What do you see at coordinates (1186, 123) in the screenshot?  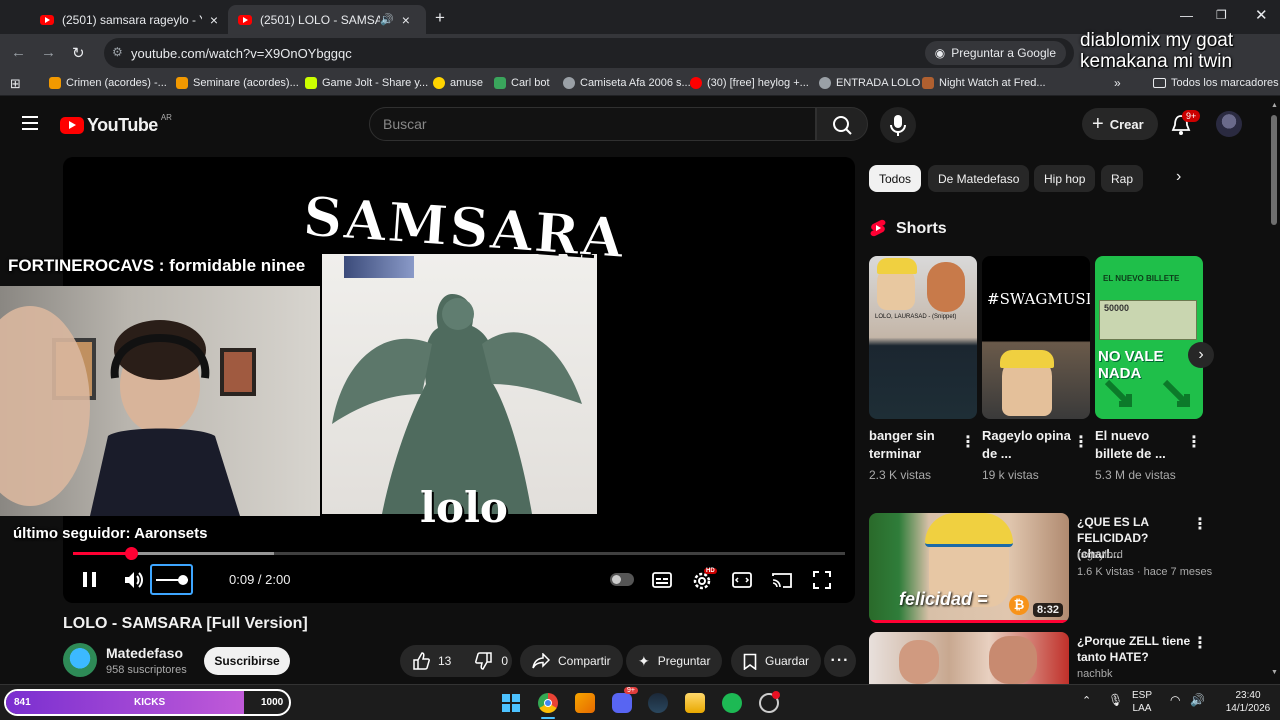 I see `notifications-button: 9+` at bounding box center [1186, 123].